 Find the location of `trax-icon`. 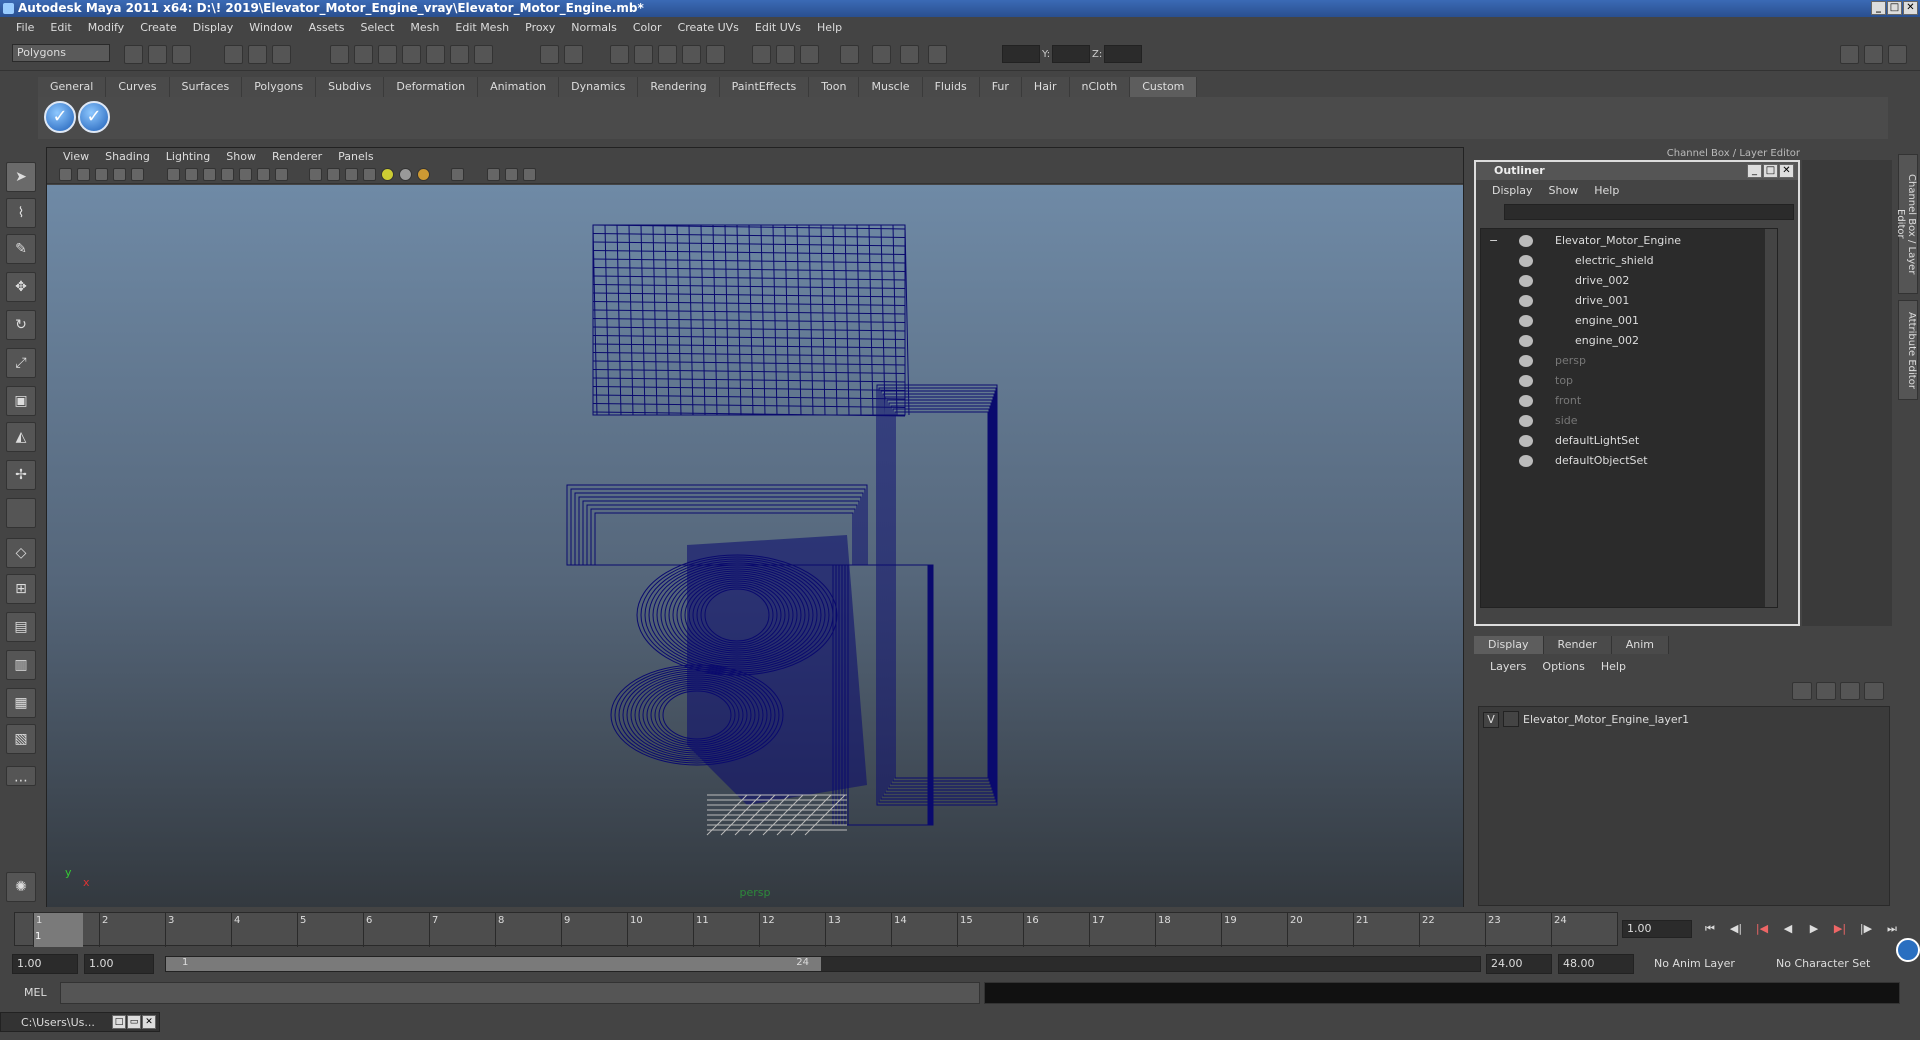

trax-icon is located at coordinates (909, 54).